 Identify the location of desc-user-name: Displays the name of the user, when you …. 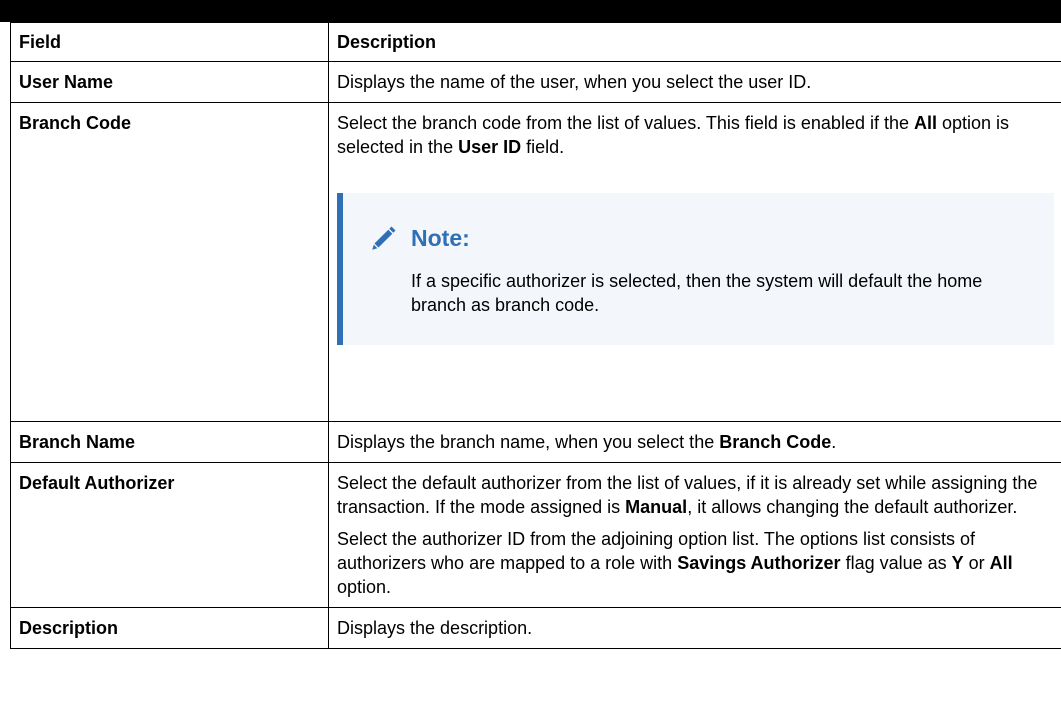
(694, 82).